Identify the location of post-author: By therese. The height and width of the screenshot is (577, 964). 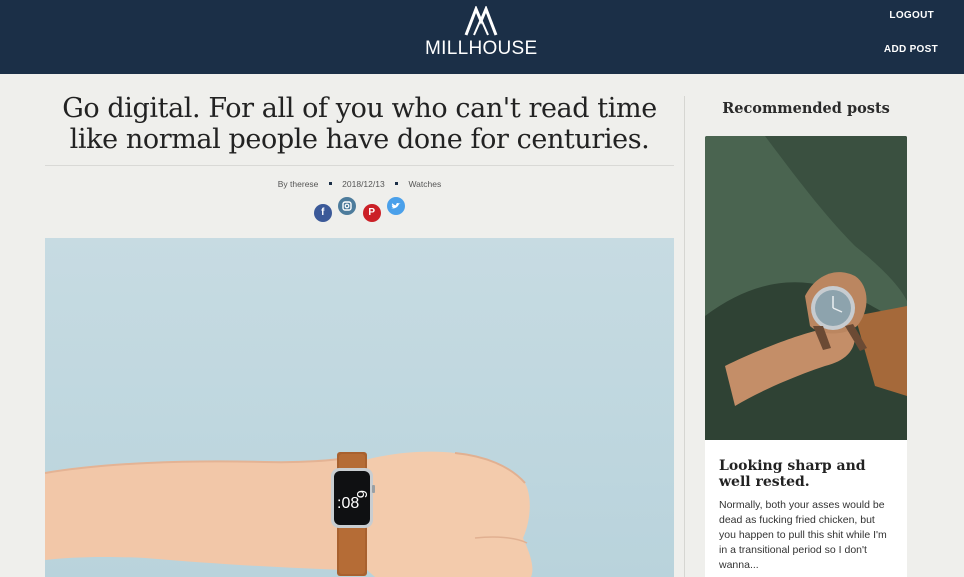
(298, 183).